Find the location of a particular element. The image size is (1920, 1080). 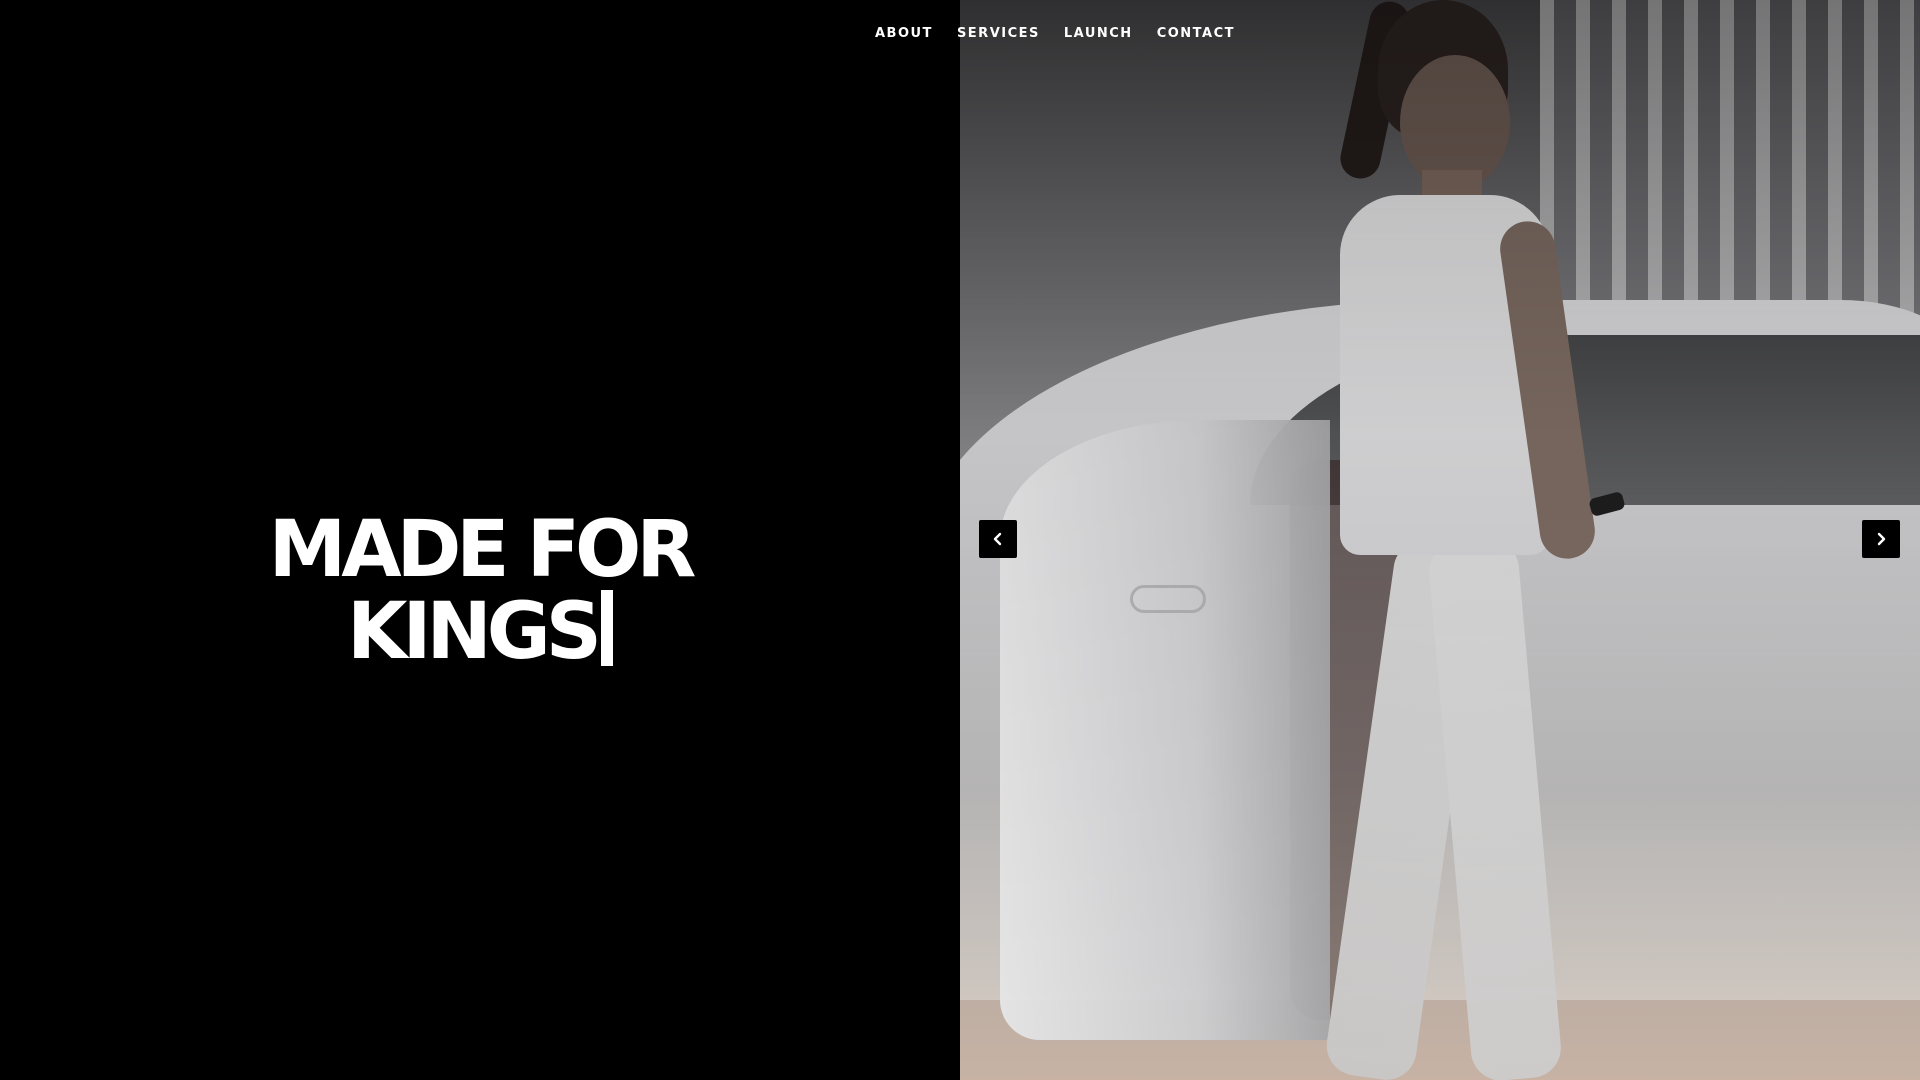

headline-line-2: KINGS is located at coordinates (480, 631).